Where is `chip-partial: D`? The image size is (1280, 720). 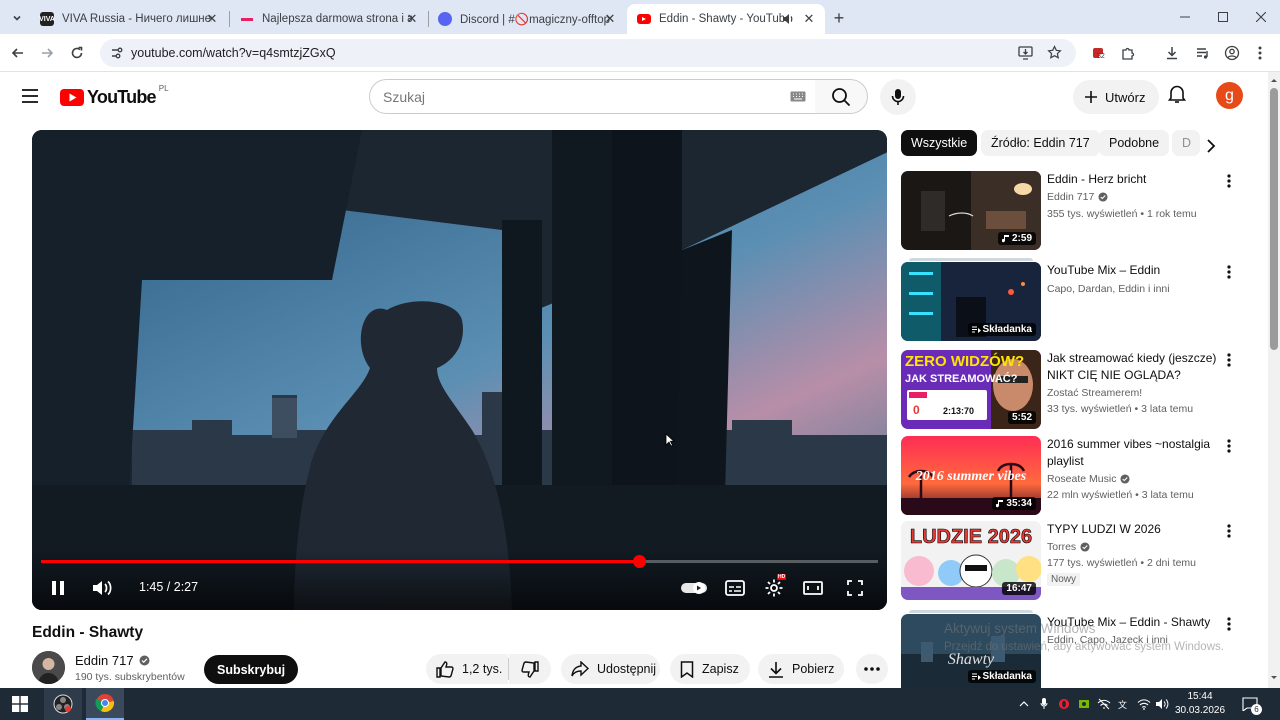 chip-partial: D is located at coordinates (1186, 143).